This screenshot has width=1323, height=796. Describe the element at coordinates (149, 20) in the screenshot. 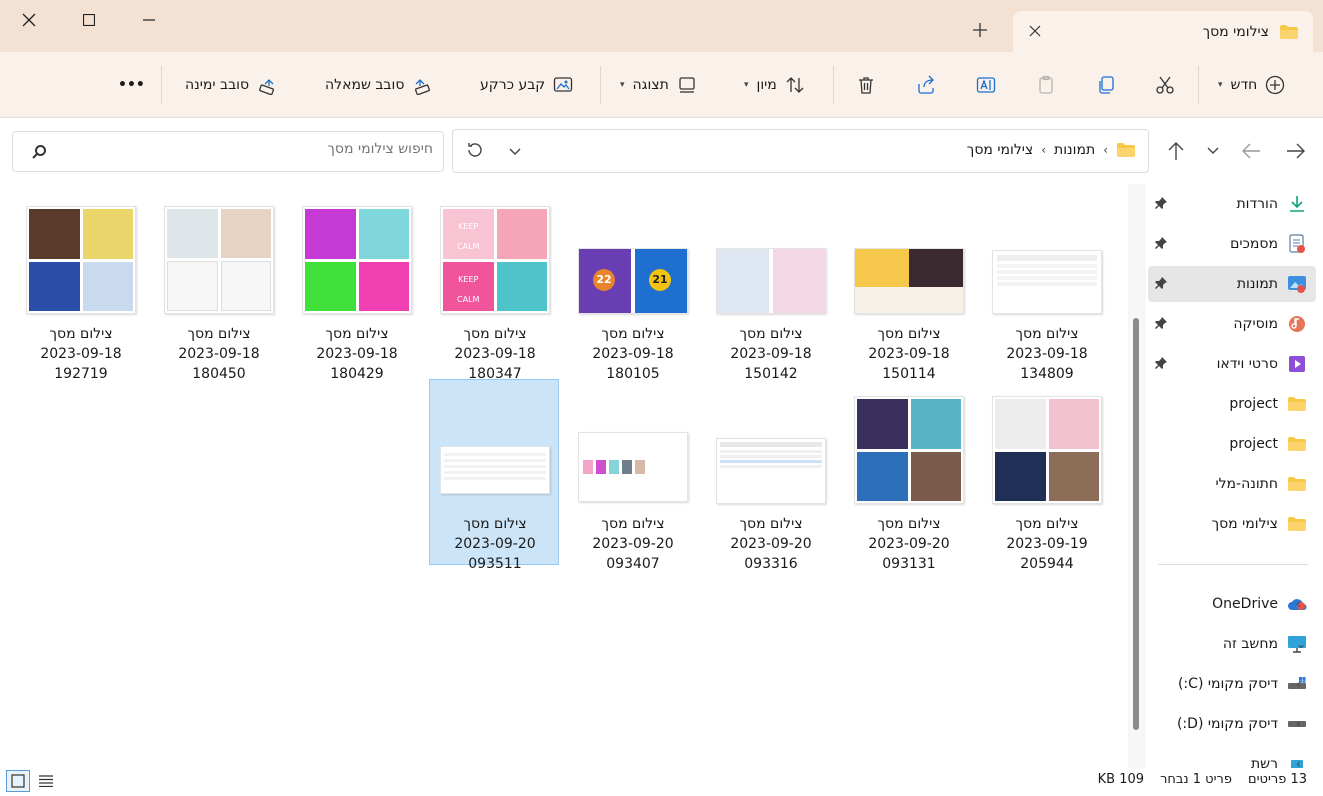

I see `minimize-window-button` at that location.